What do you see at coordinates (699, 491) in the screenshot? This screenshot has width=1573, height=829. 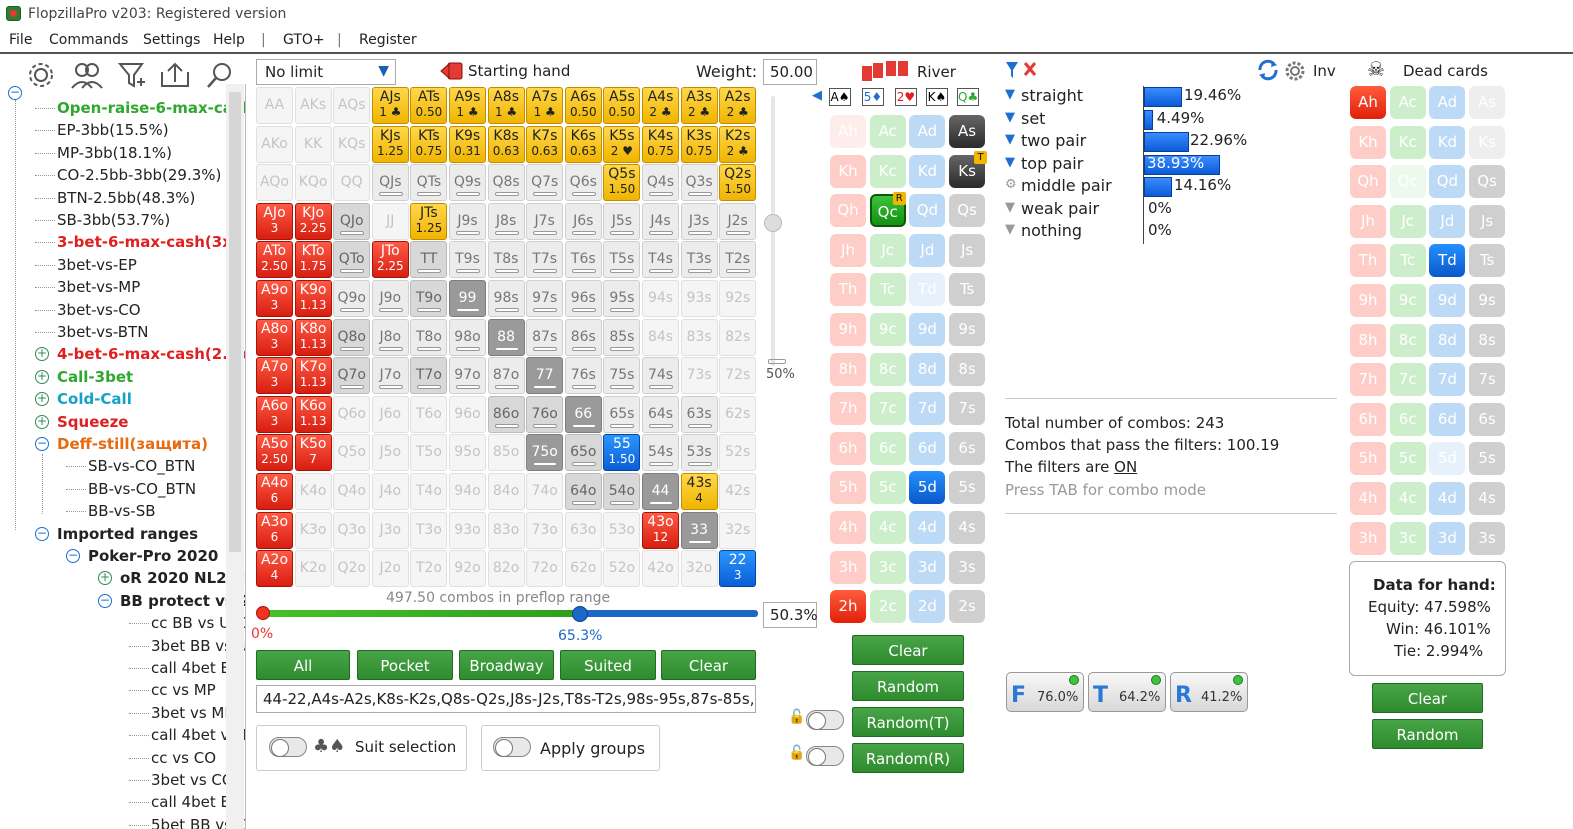 I see `hand-cell: 43s 4` at bounding box center [699, 491].